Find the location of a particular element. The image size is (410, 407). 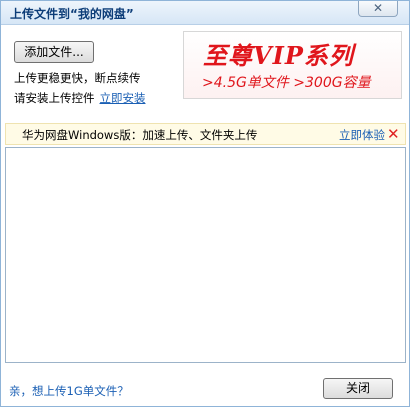

dialog-title: 上传文件到“我的网盘” is located at coordinates (72, 14).